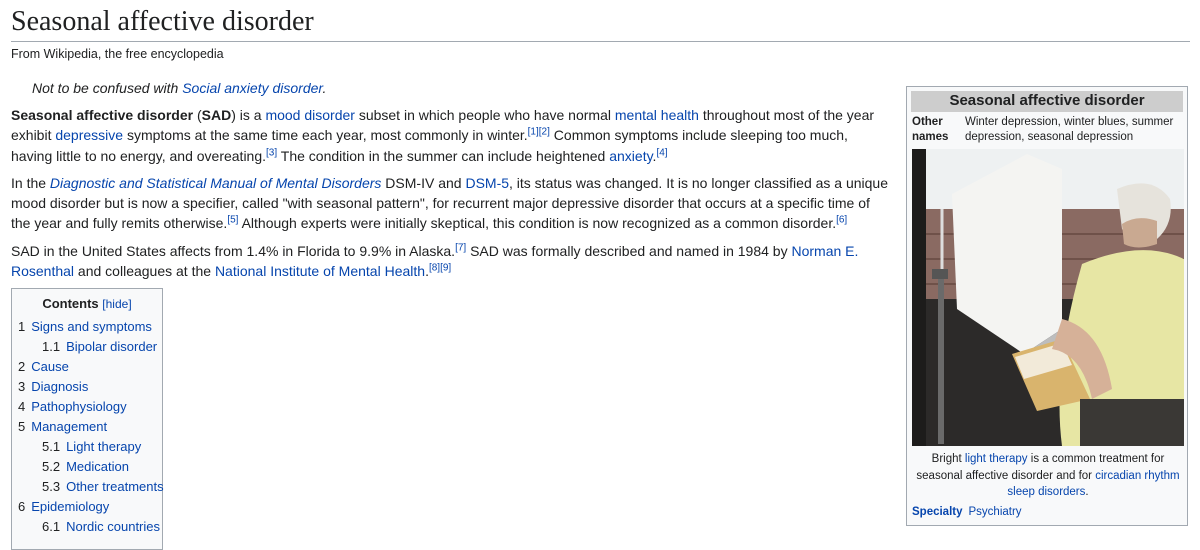 The image size is (1200, 550). What do you see at coordinates (232, 220) in the screenshot?
I see `ref-5: [5]` at bounding box center [232, 220].